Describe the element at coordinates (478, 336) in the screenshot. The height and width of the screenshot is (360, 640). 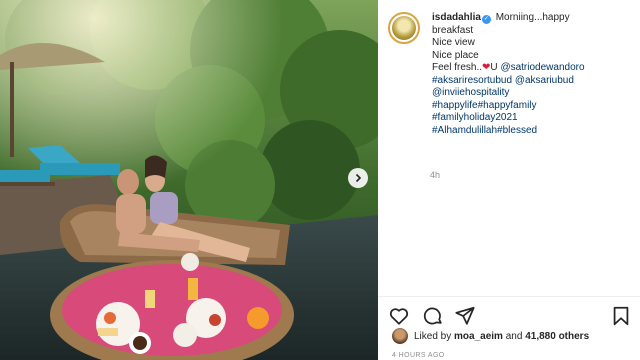
I see `liker-username: moa_aeim` at that location.